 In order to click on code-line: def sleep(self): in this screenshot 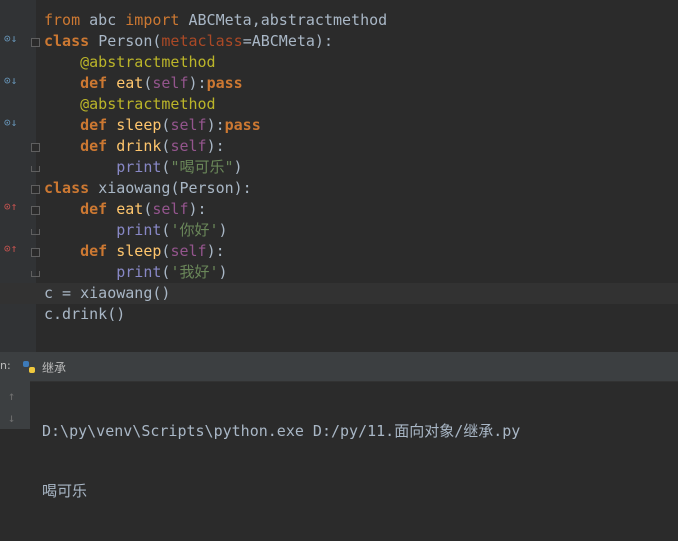, I will do `click(215, 251)`.